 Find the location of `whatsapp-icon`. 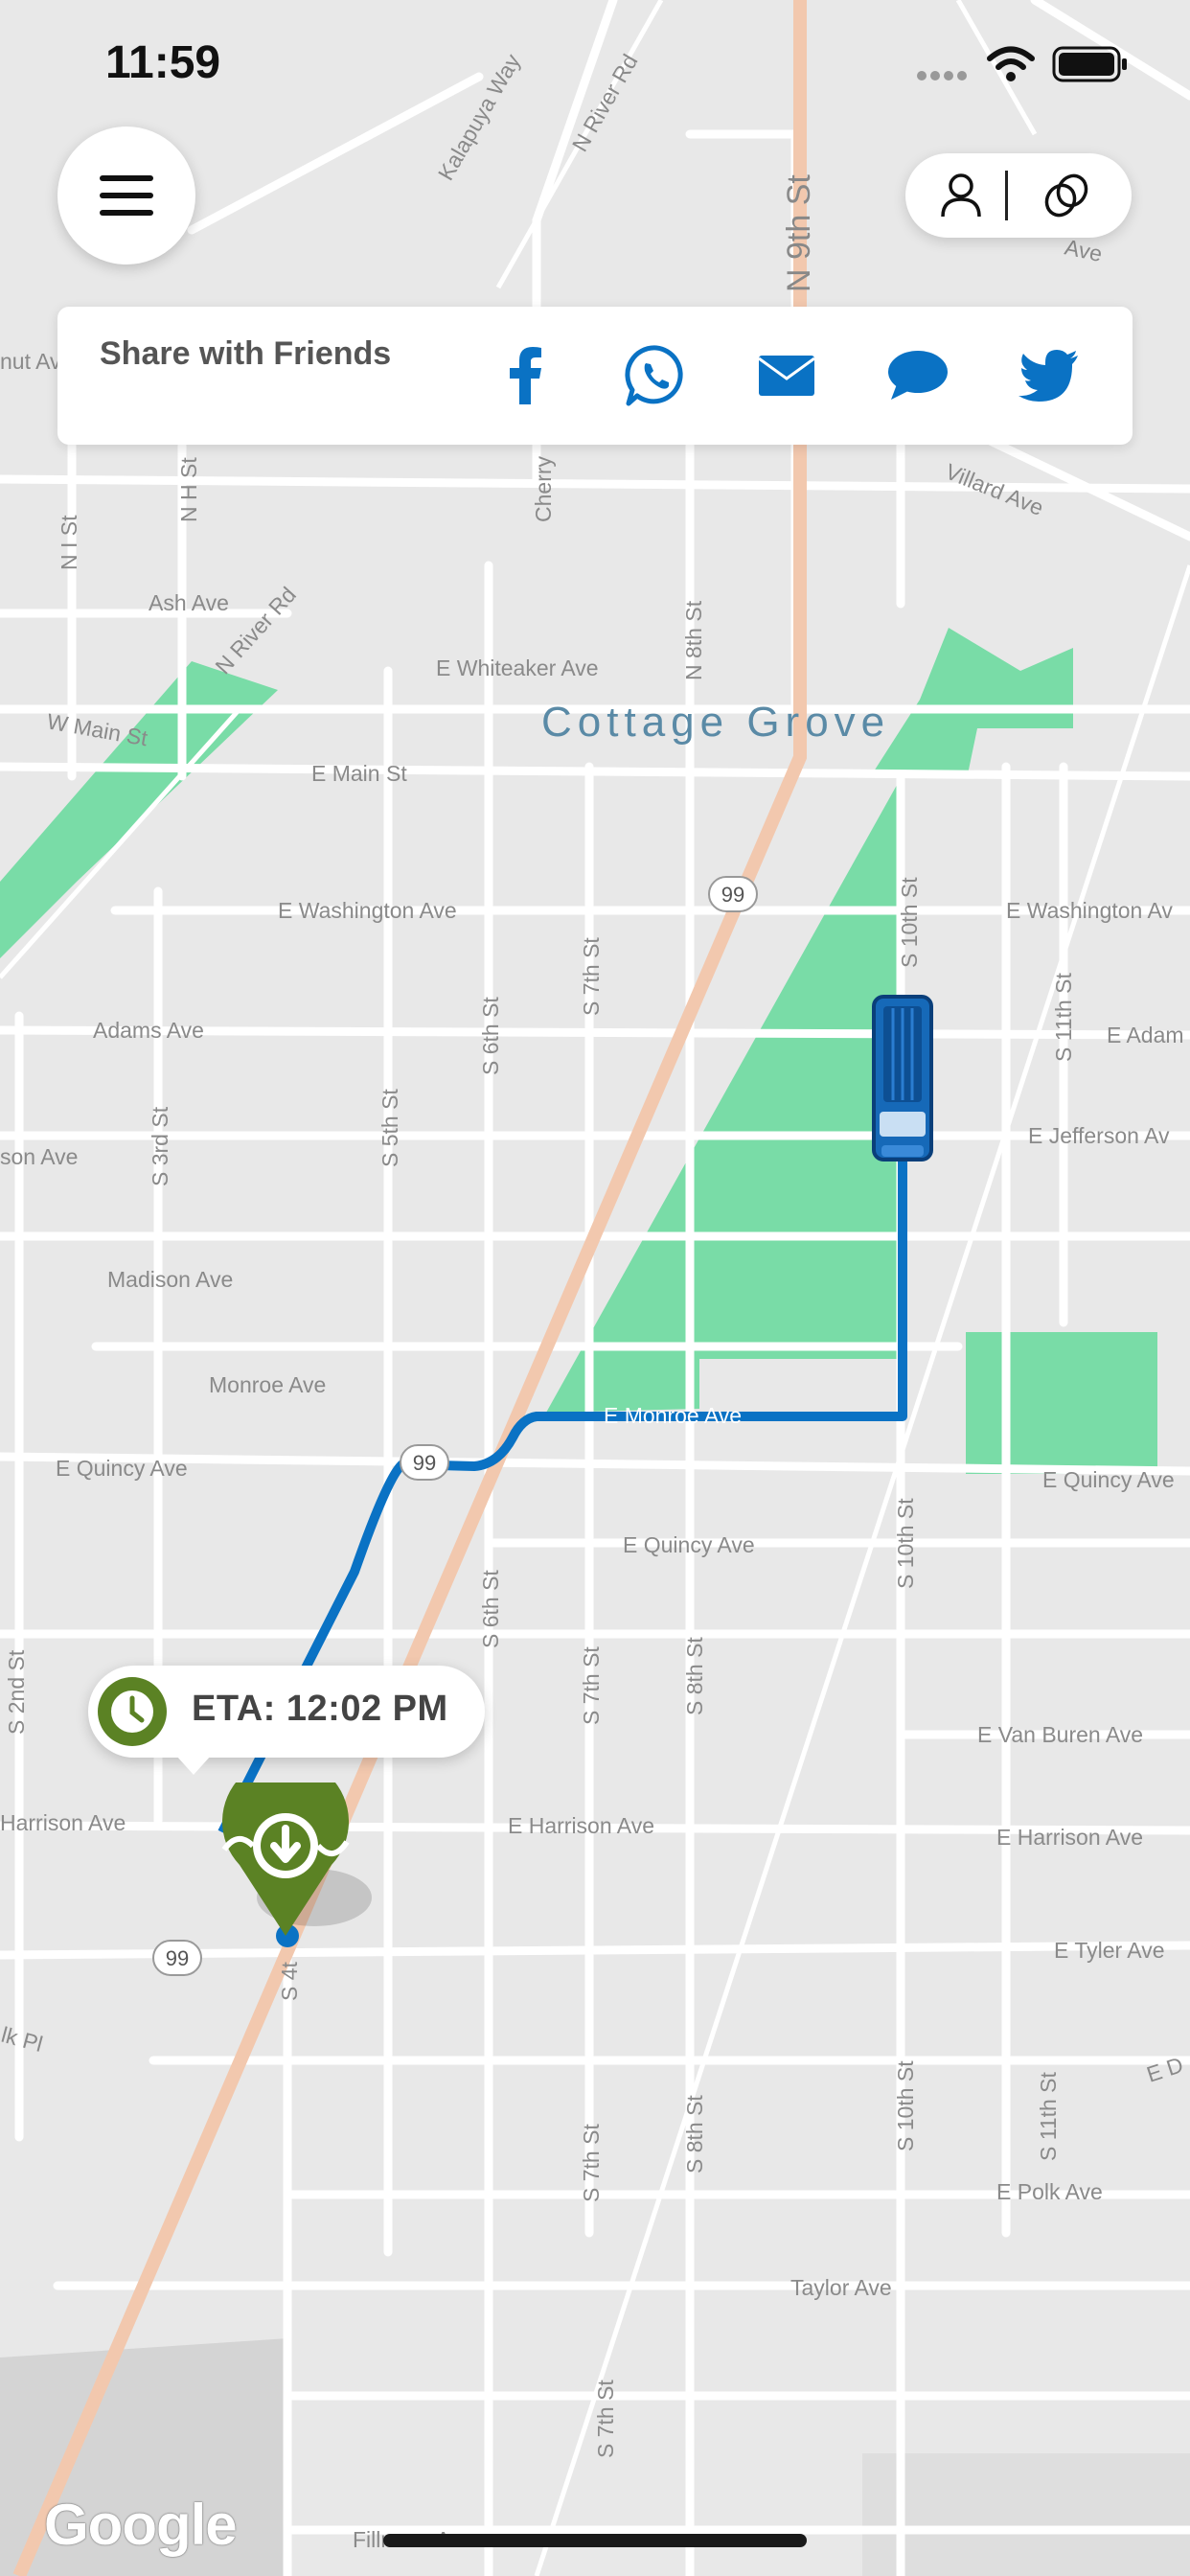

whatsapp-icon is located at coordinates (654, 375).